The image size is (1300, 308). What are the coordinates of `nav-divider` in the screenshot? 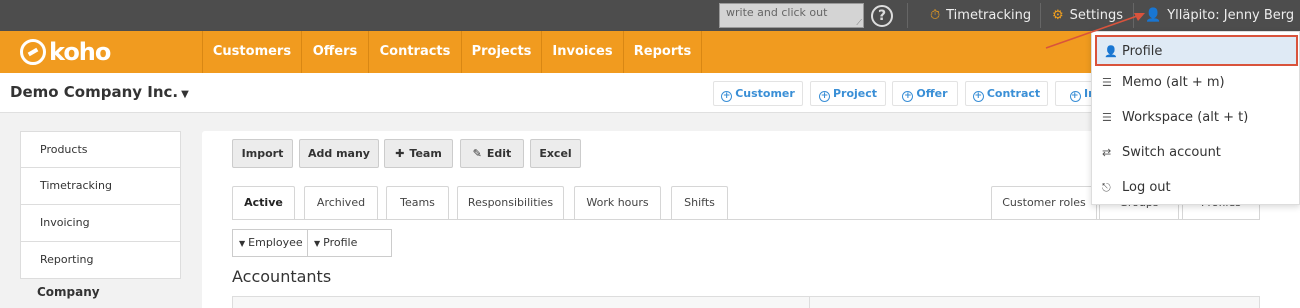 It's located at (701, 52).